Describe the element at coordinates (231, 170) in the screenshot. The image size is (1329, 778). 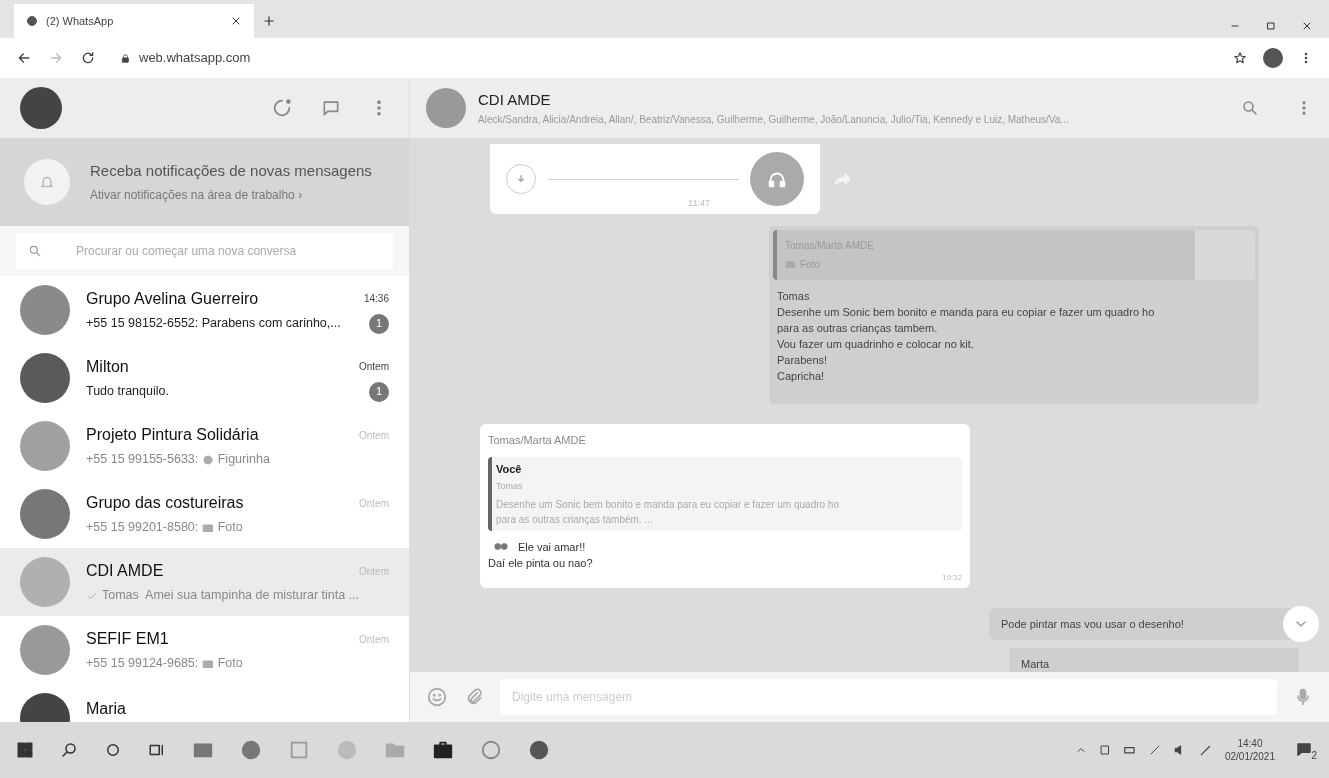
I see `banner-title: Receba notificações de novas mensagens` at that location.